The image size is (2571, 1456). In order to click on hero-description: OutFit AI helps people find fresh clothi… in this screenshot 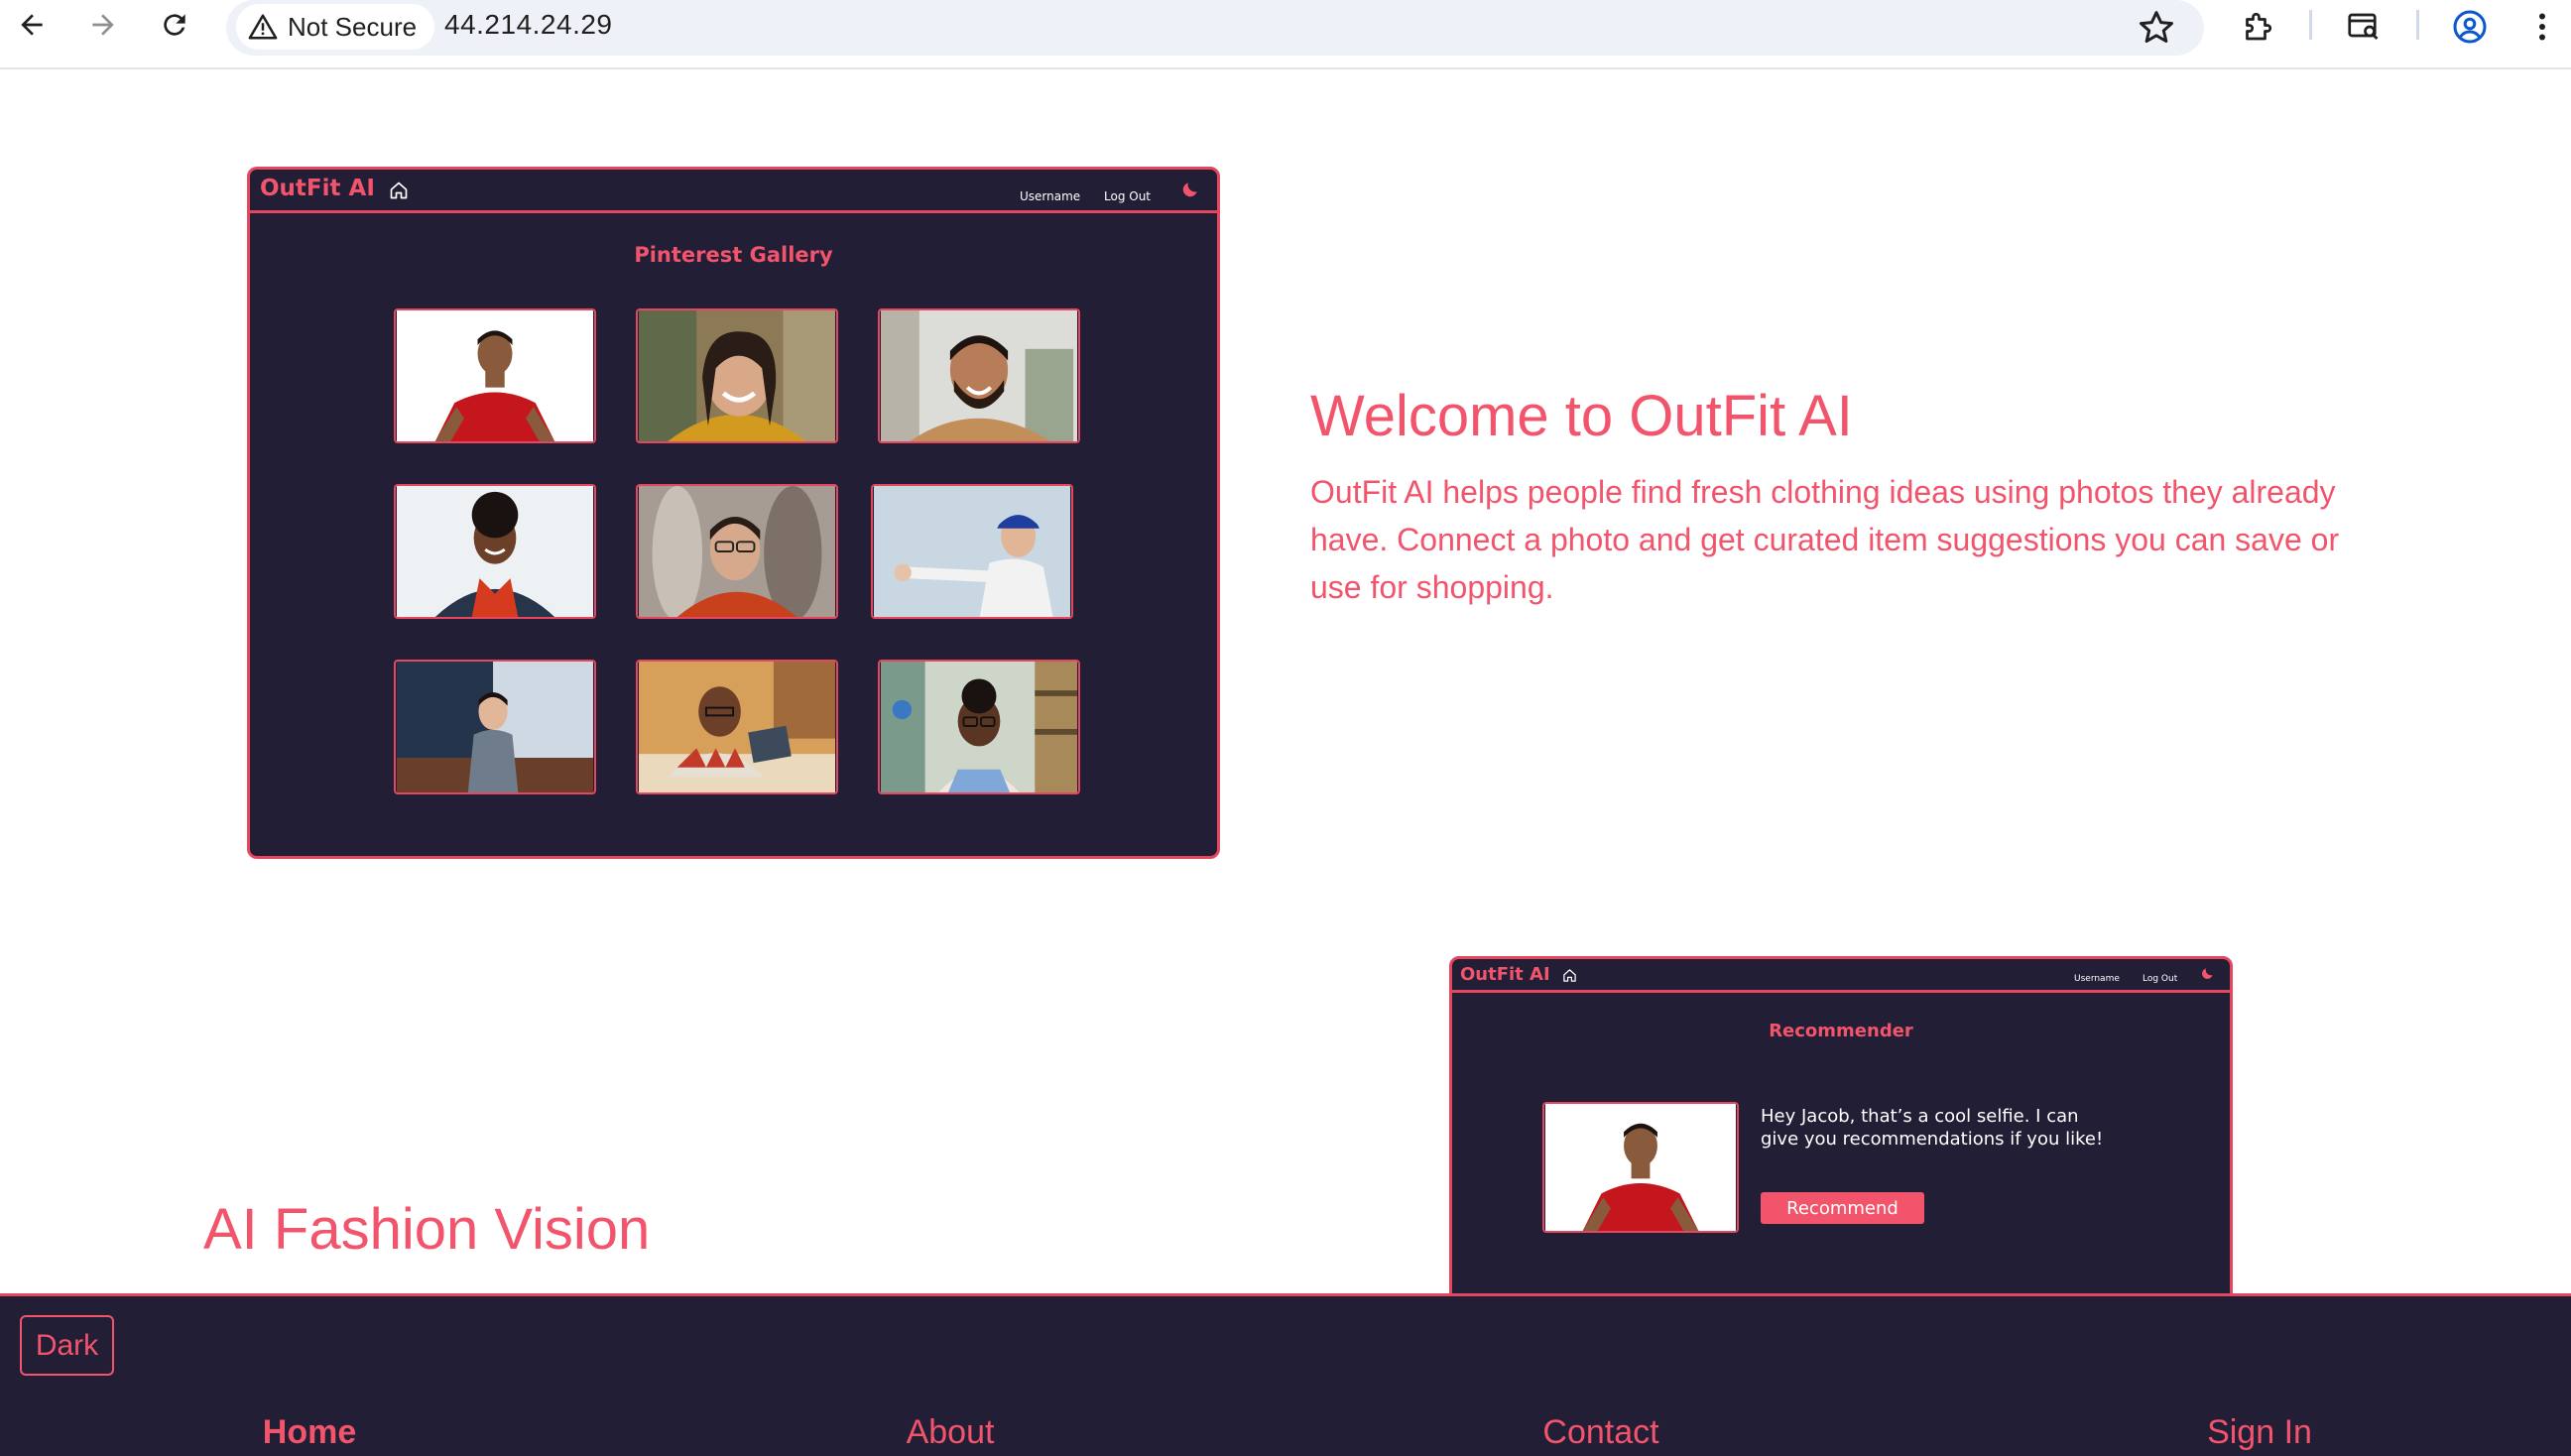, I will do `click(1825, 539)`.